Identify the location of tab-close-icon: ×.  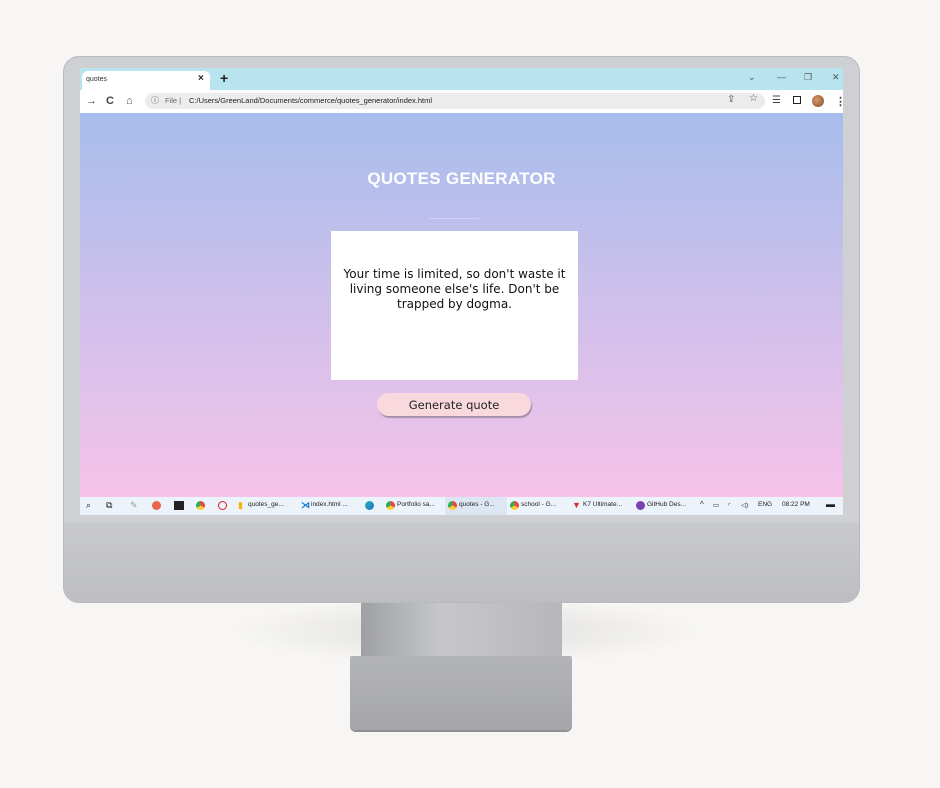
(201, 78).